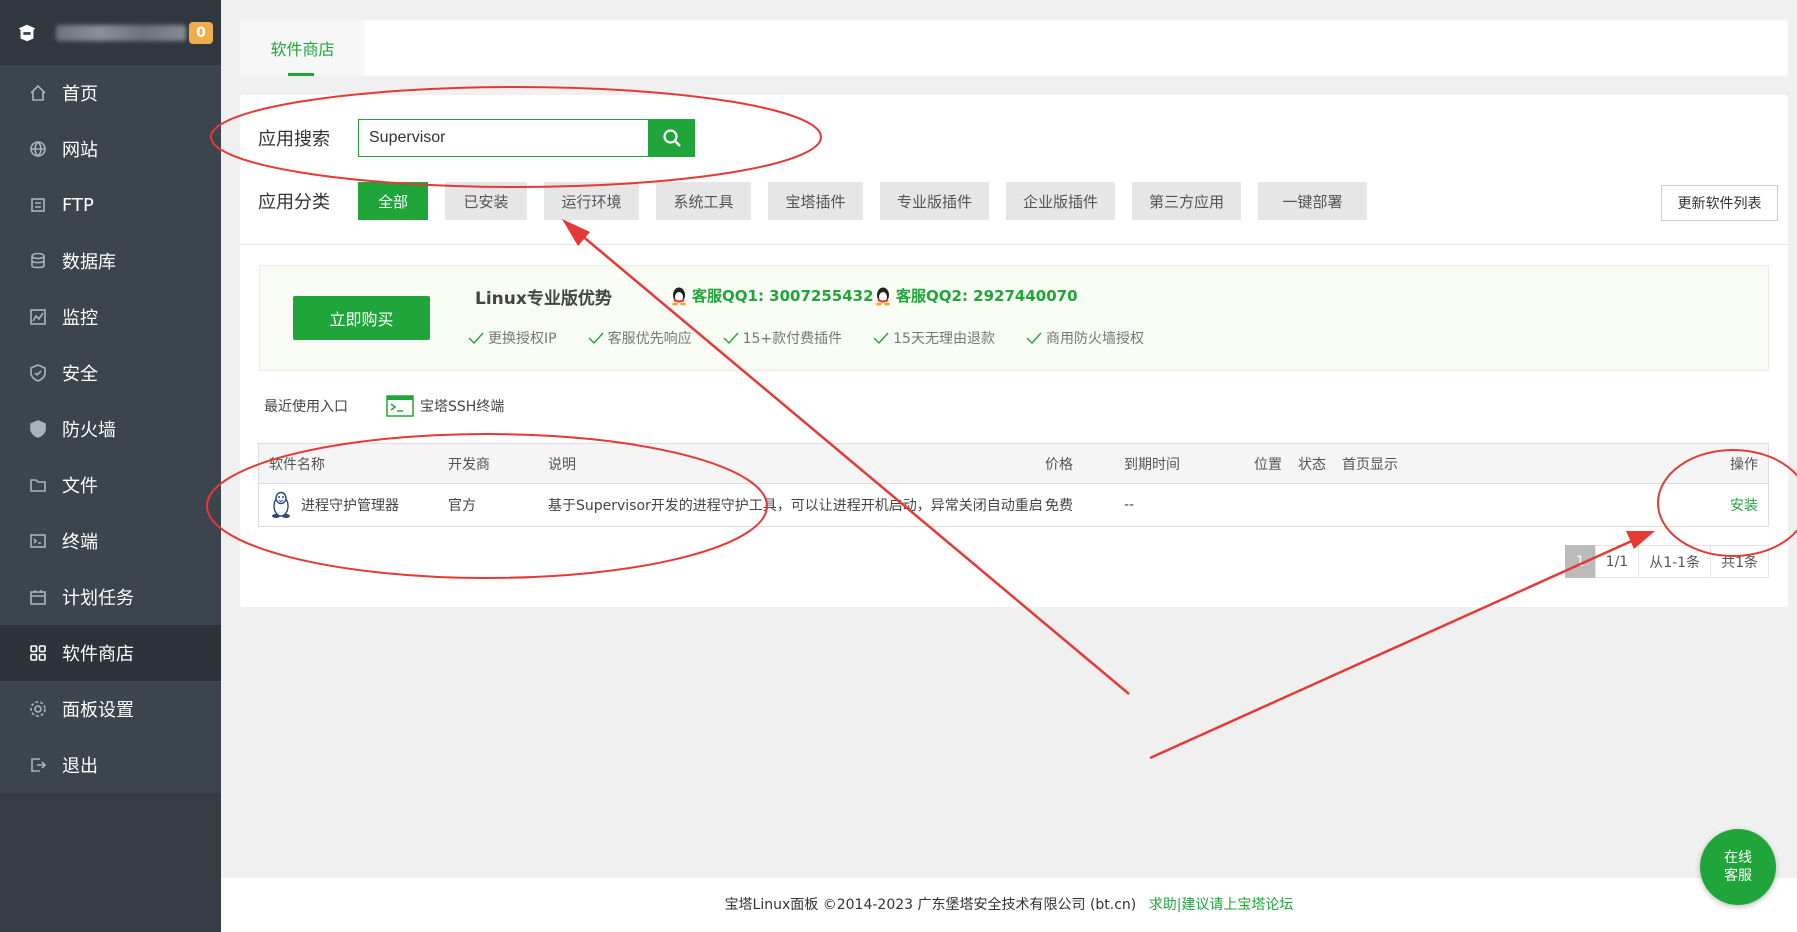 The width and height of the screenshot is (1797, 932). I want to click on sidebar-footer, so click(110, 862).